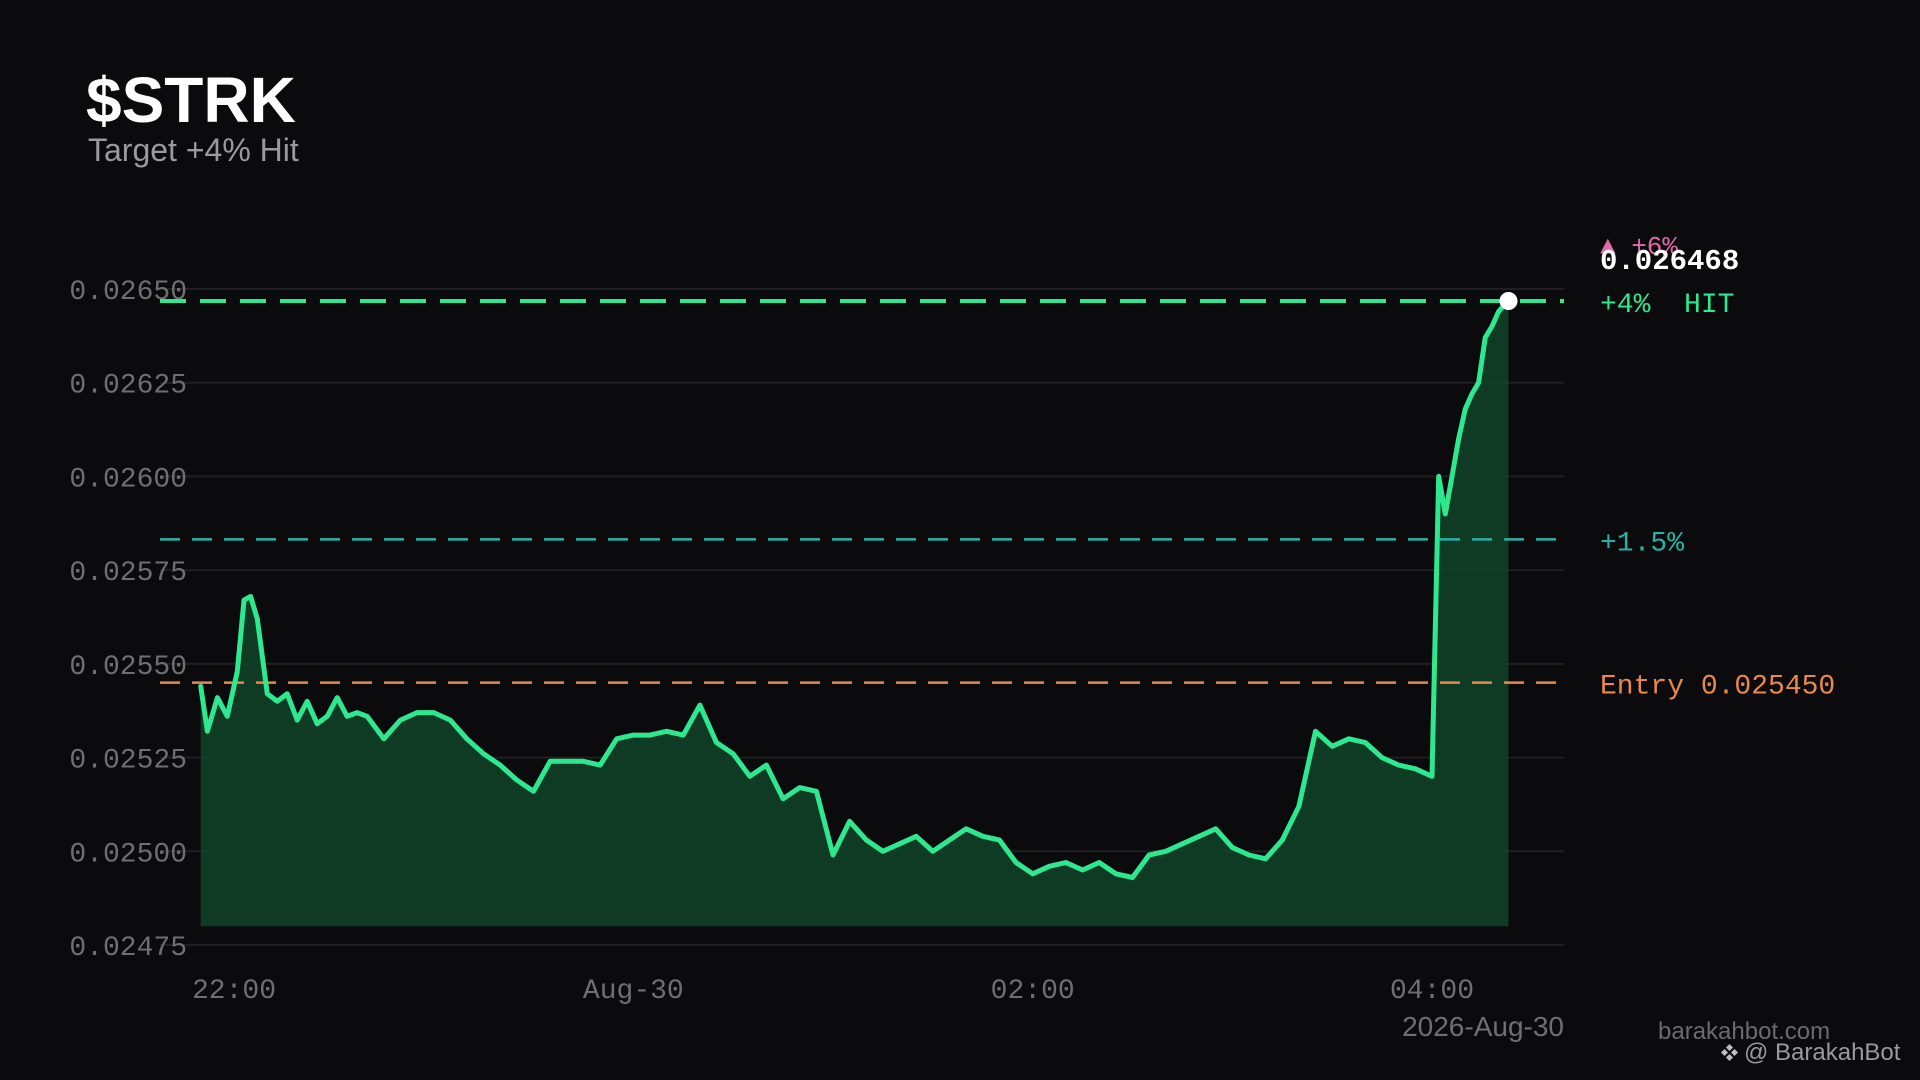  I want to click on y-tick-label: 0.02525, so click(128, 761).